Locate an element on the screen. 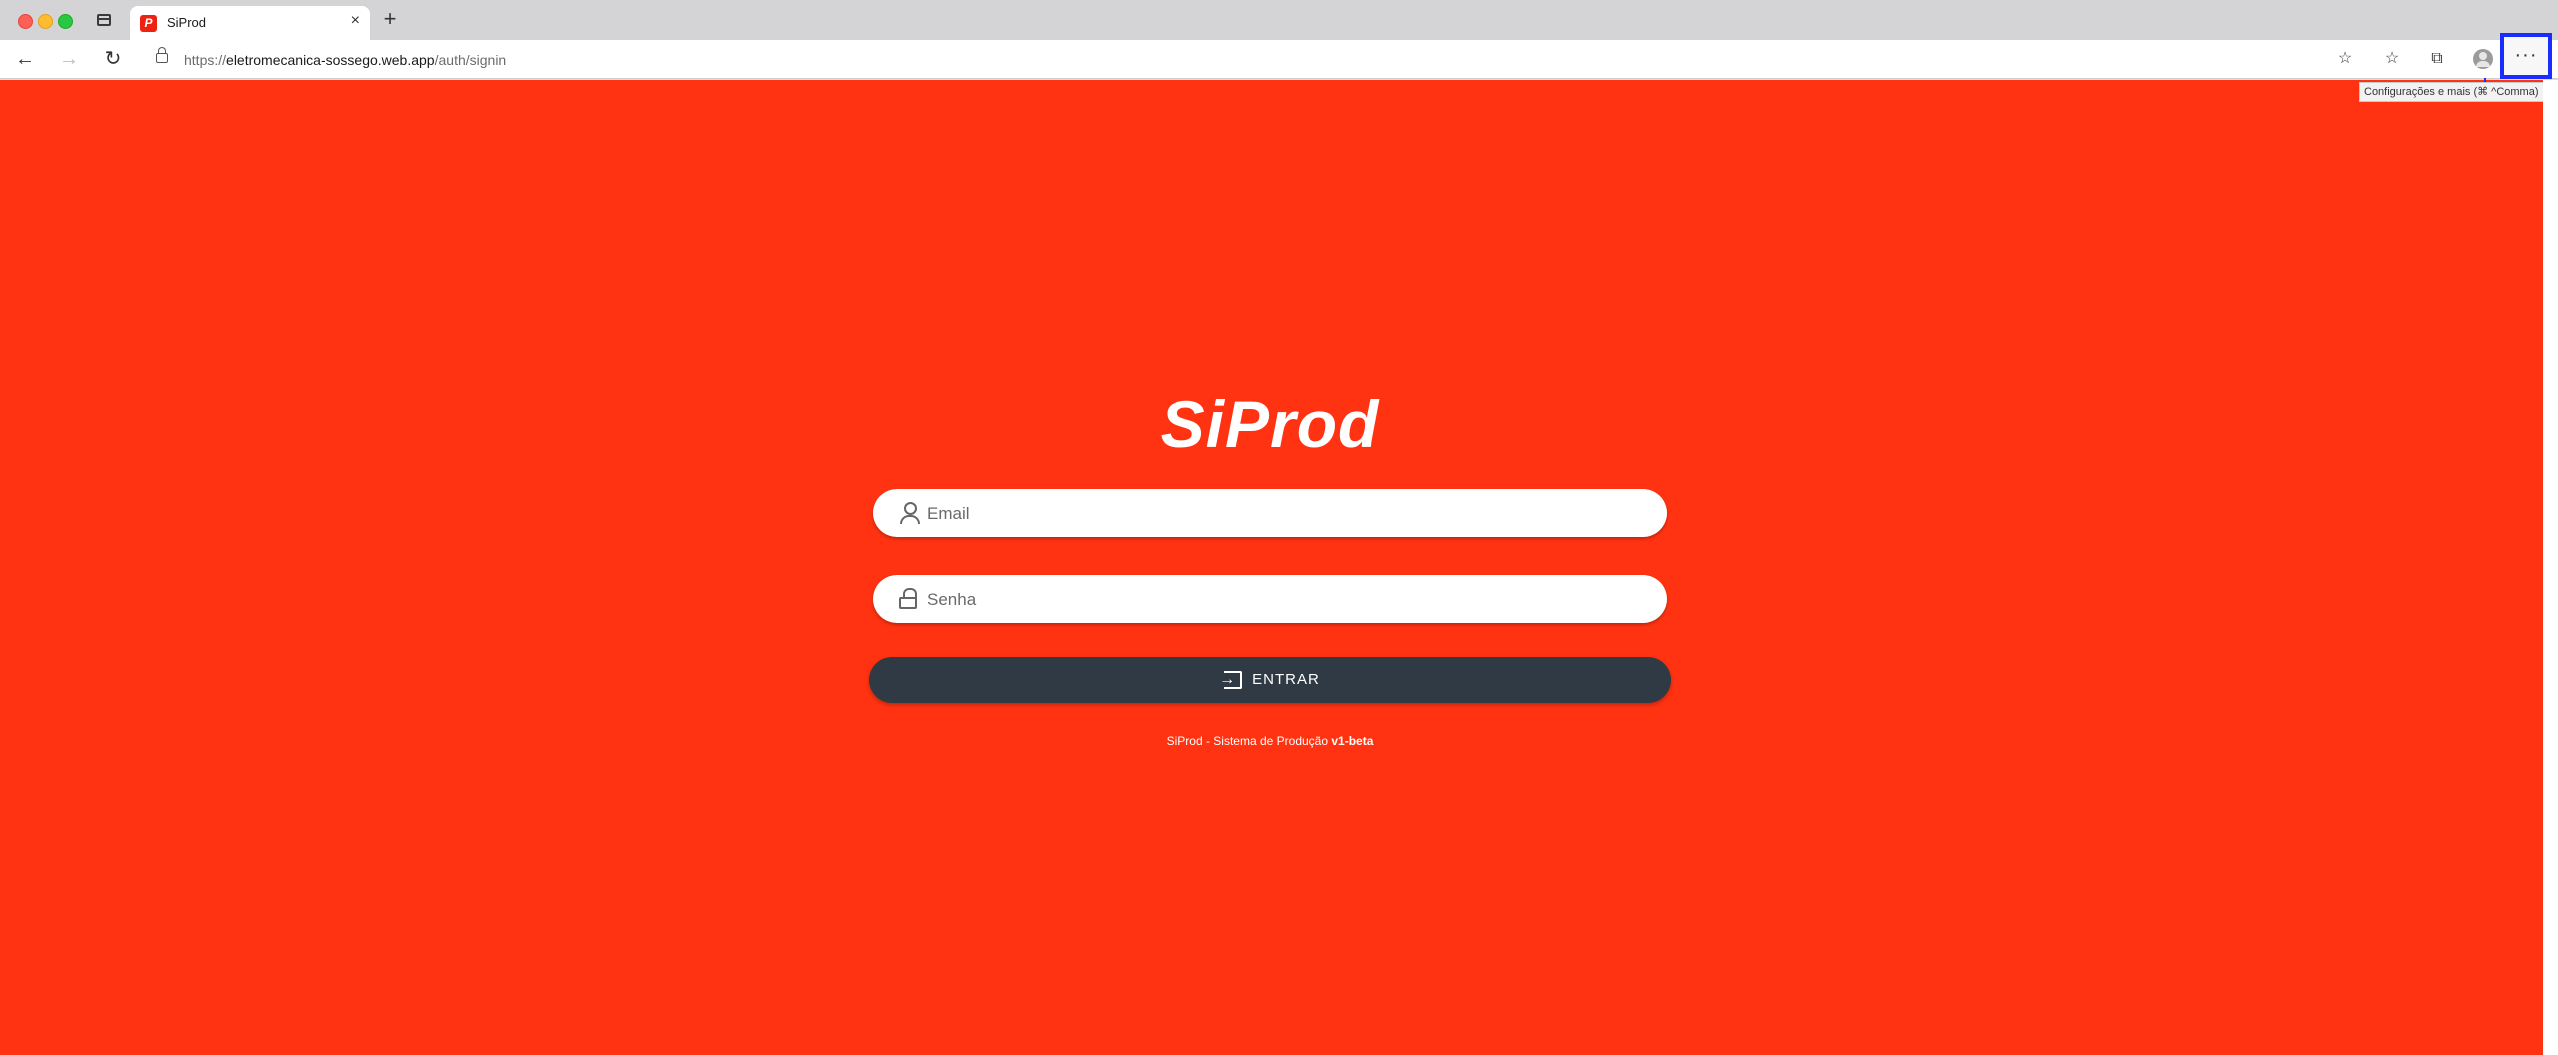 This screenshot has width=2558, height=1055. settings-tooltip: Configurações e mais (⌘ ^Comma) is located at coordinates (2451, 92).